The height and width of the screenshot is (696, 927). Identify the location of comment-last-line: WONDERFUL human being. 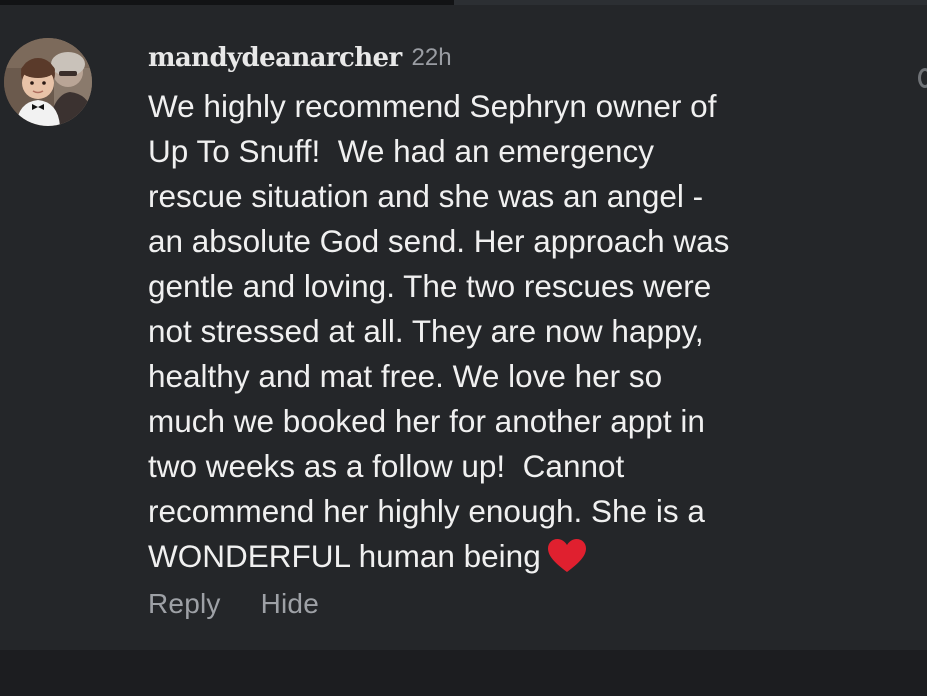
(493, 556).